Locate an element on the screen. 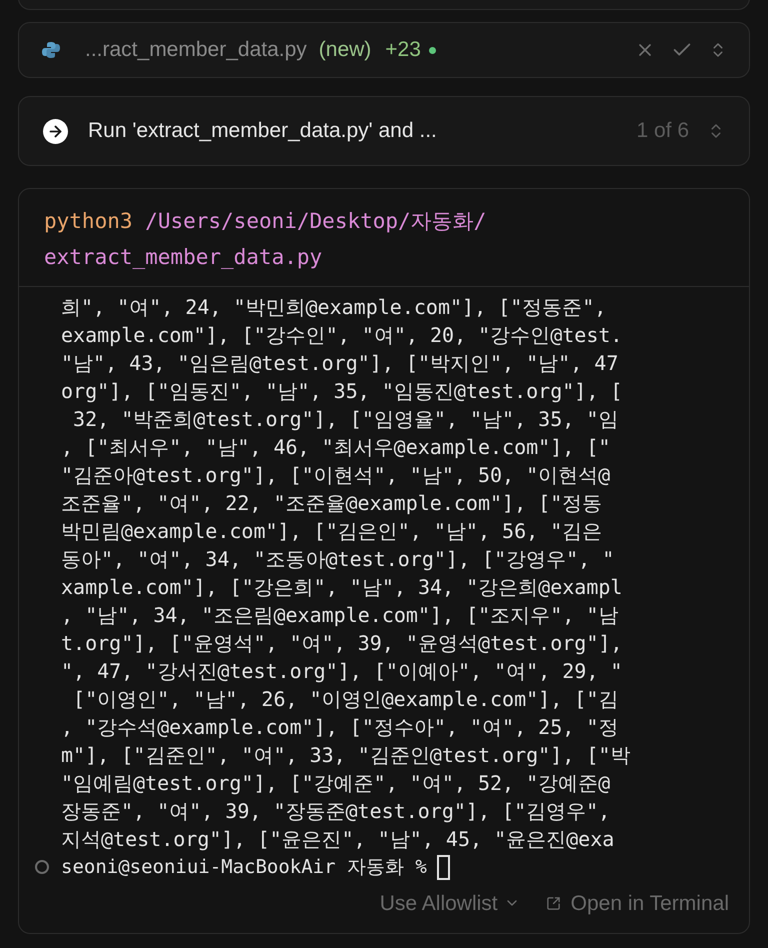 The height and width of the screenshot is (948, 768). terminal-output-line: "임예림@test.org"], ["강예준", "여", 52, "강예준@ is located at coordinates (335, 783).